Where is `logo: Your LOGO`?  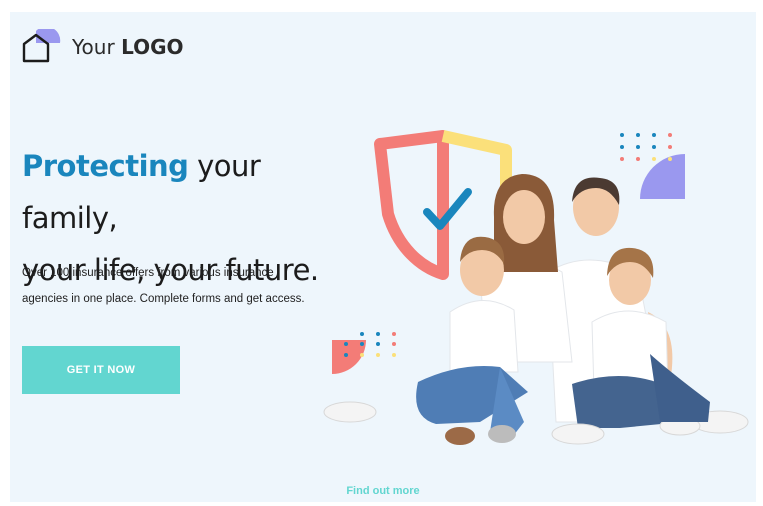 logo: Your LOGO is located at coordinates (103, 46).